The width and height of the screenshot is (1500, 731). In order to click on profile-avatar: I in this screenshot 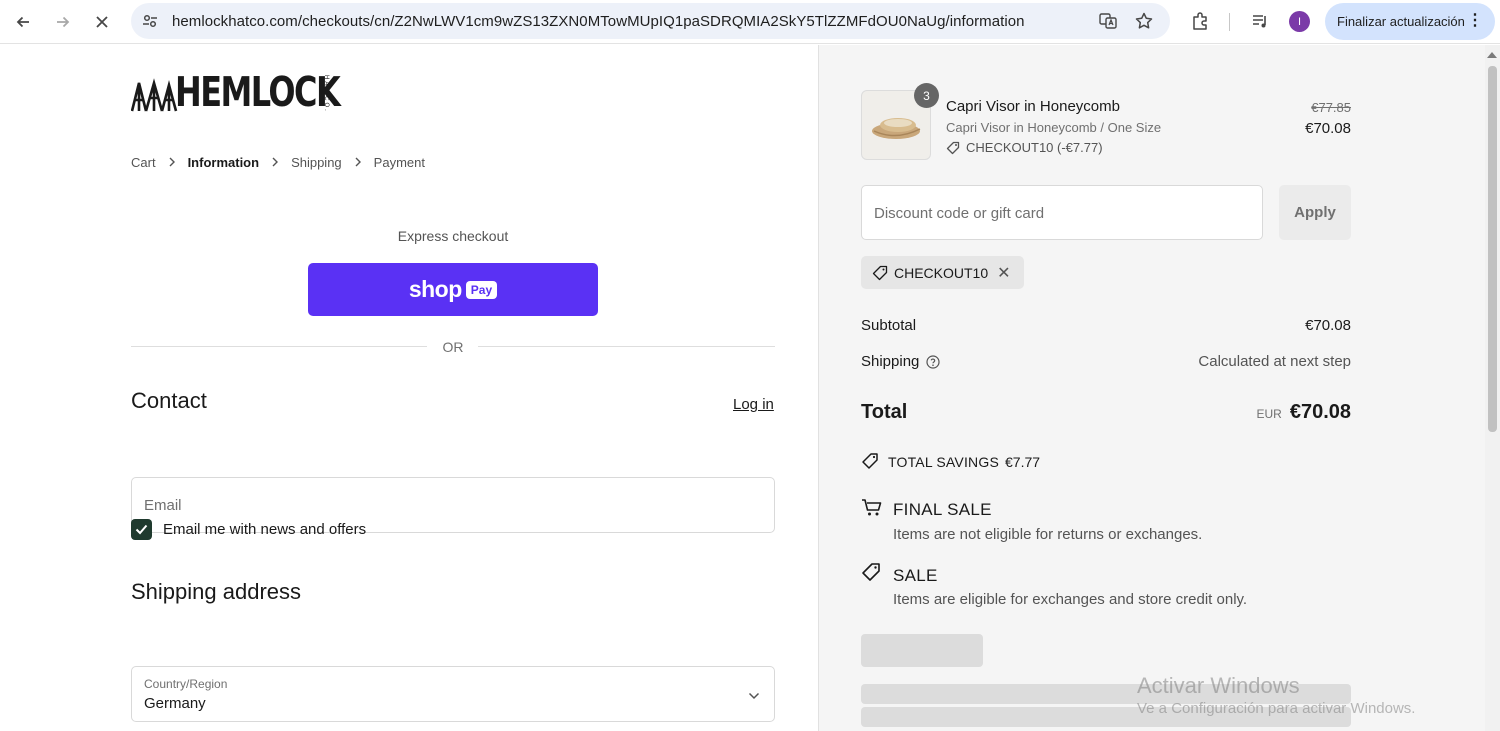, I will do `click(1299, 21)`.